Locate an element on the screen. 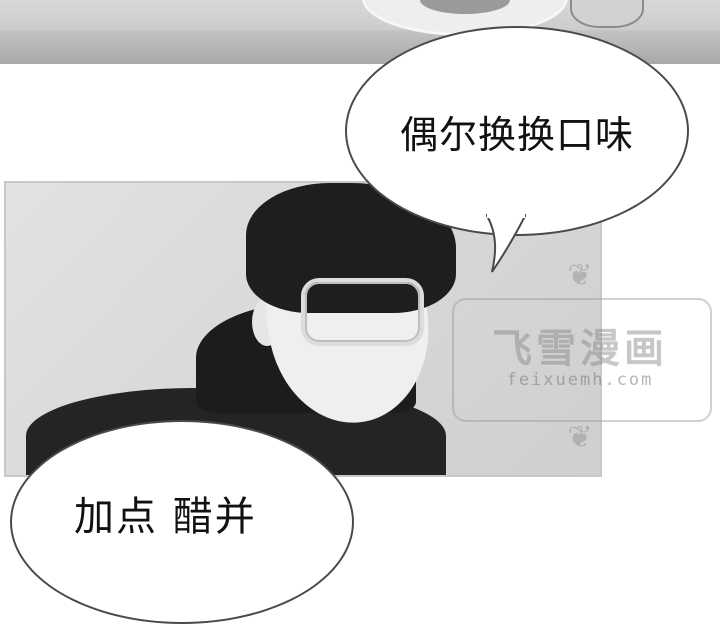 This screenshot has width=720, height=624. hand-image is located at coordinates (607, 14).